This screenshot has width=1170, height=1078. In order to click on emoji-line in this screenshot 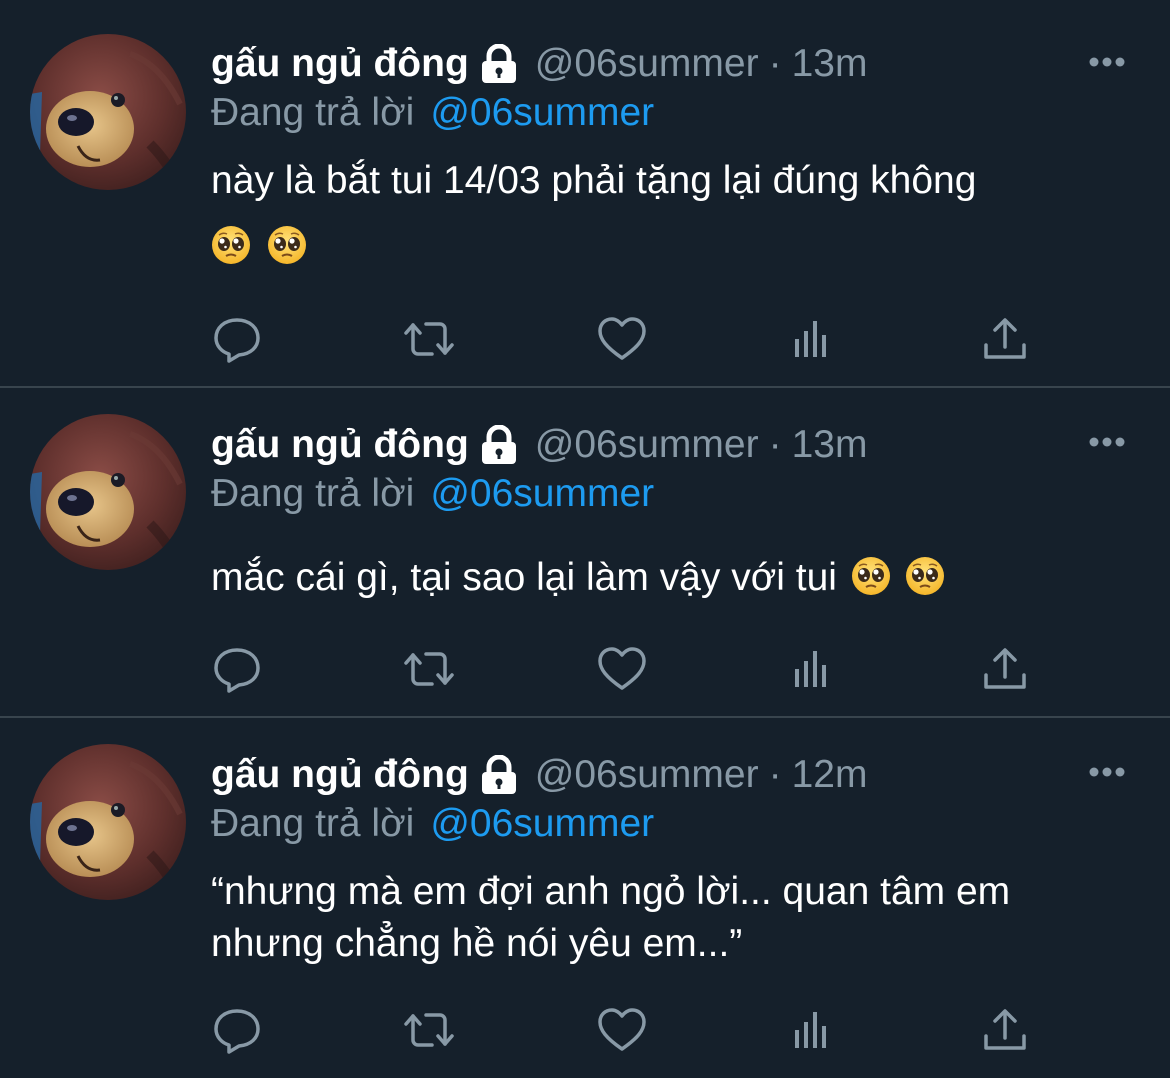, I will do `click(259, 247)`.